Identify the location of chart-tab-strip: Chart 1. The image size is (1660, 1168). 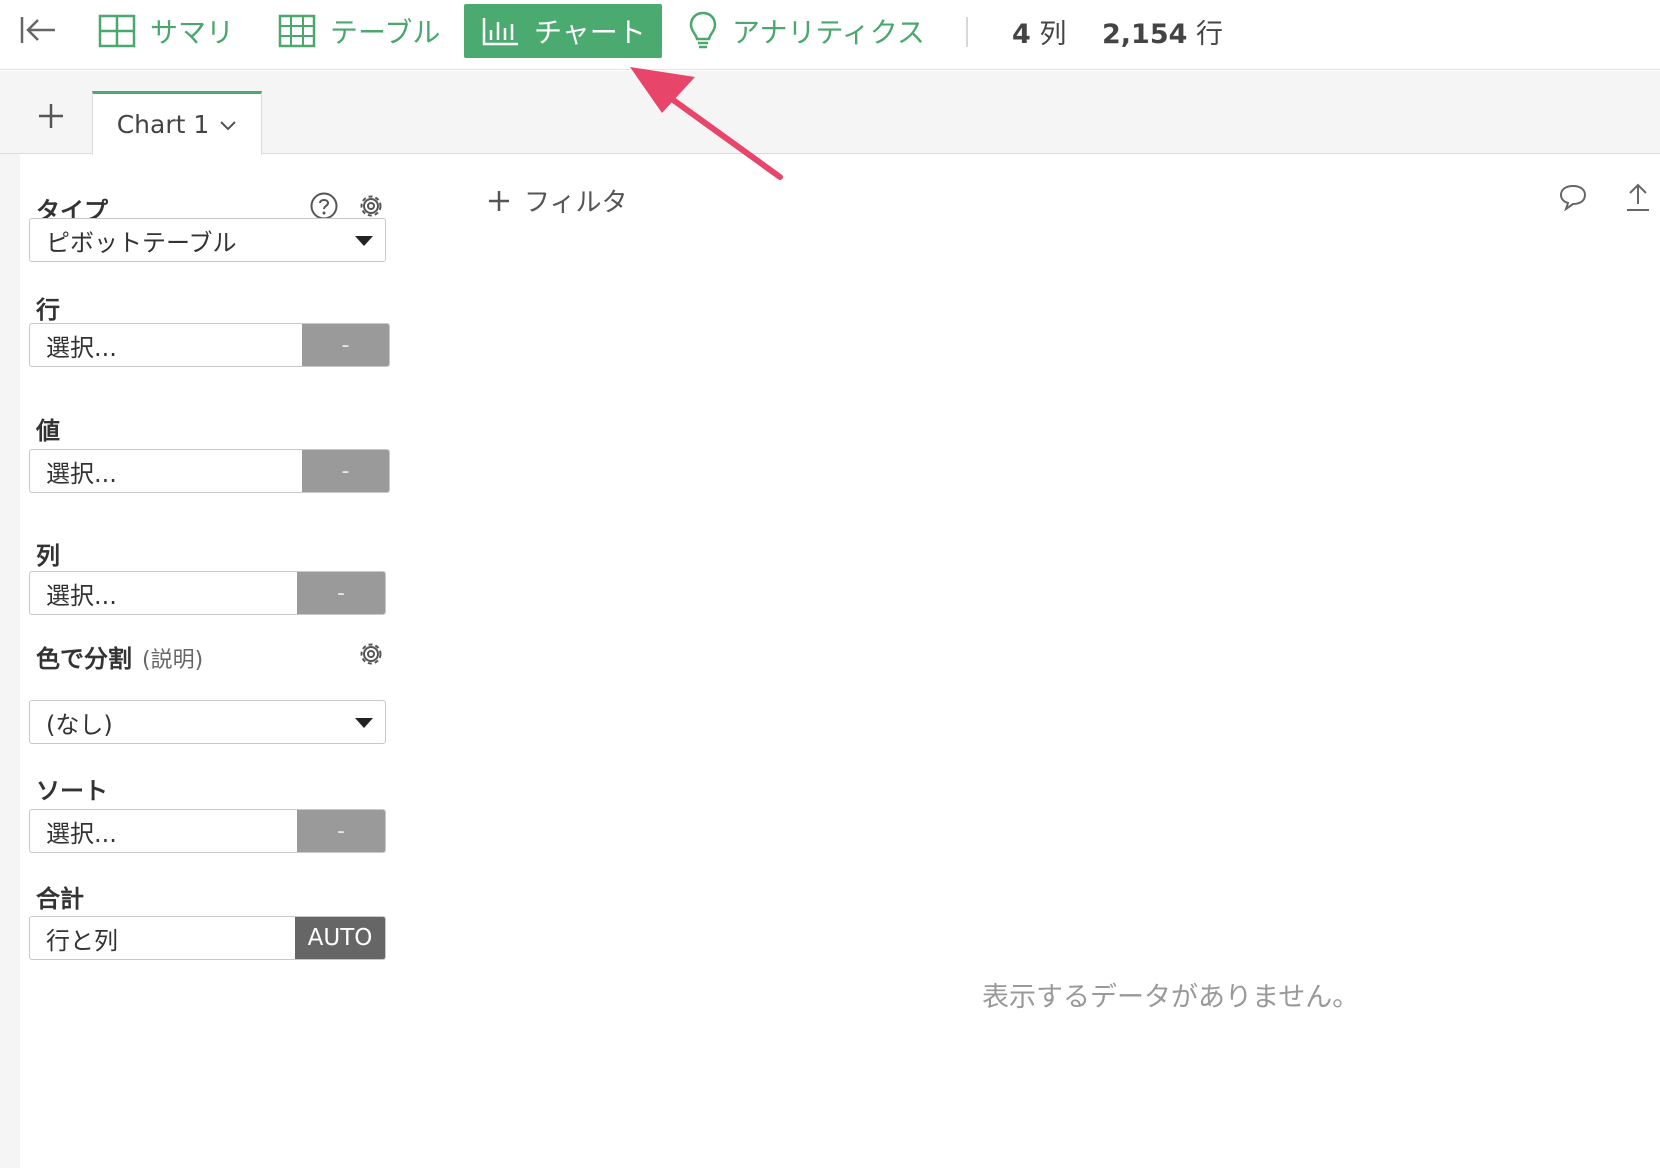
(830, 113).